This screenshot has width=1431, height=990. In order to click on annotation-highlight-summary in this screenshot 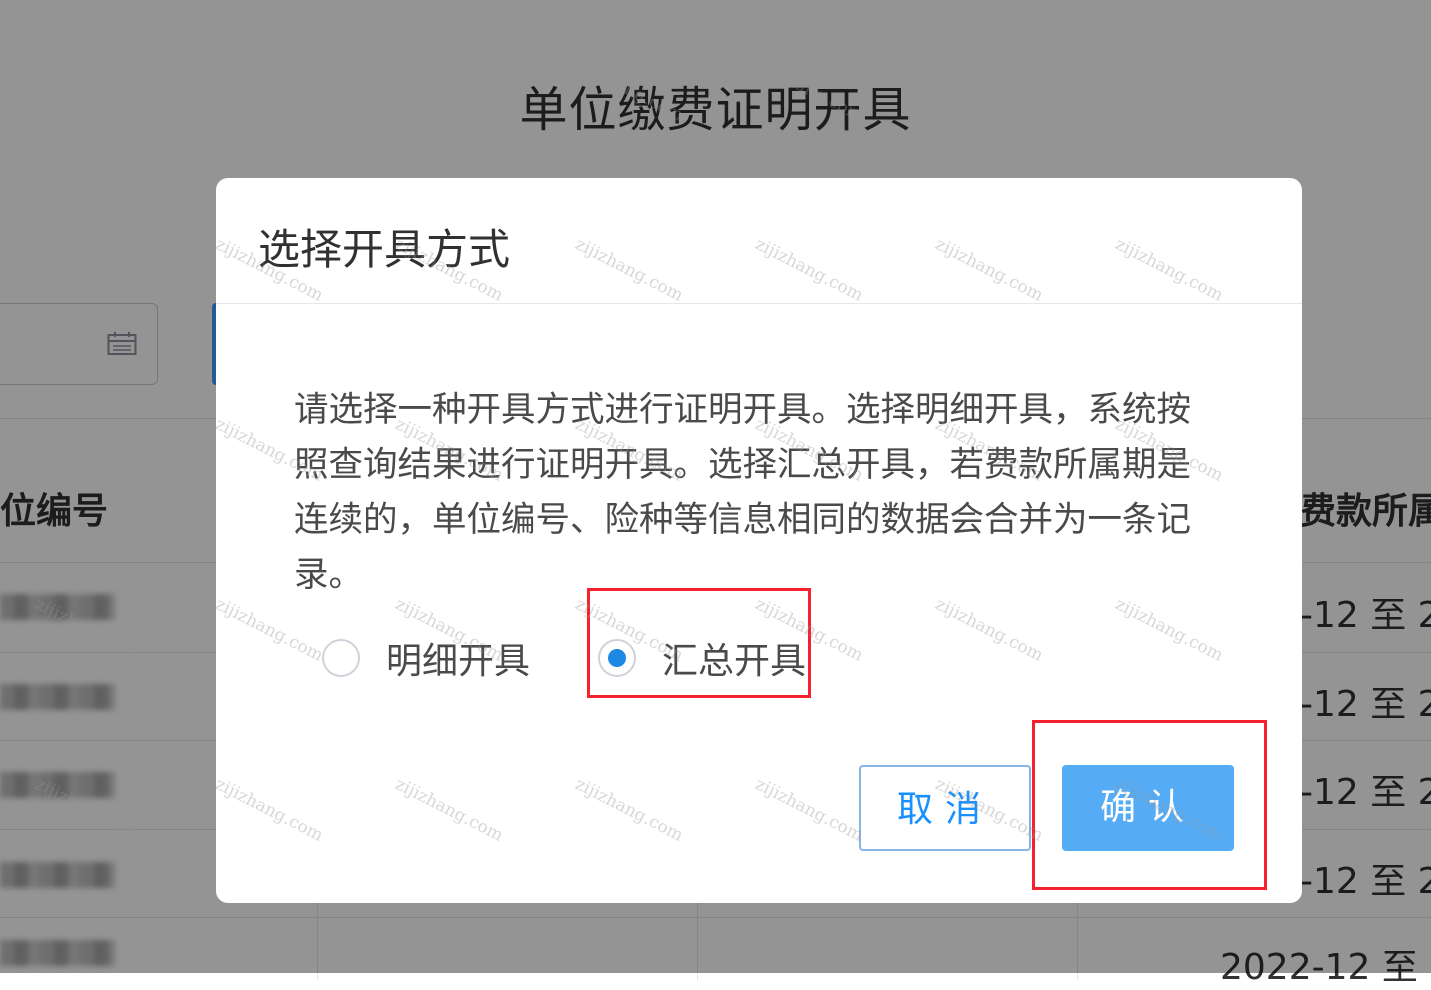, I will do `click(699, 643)`.